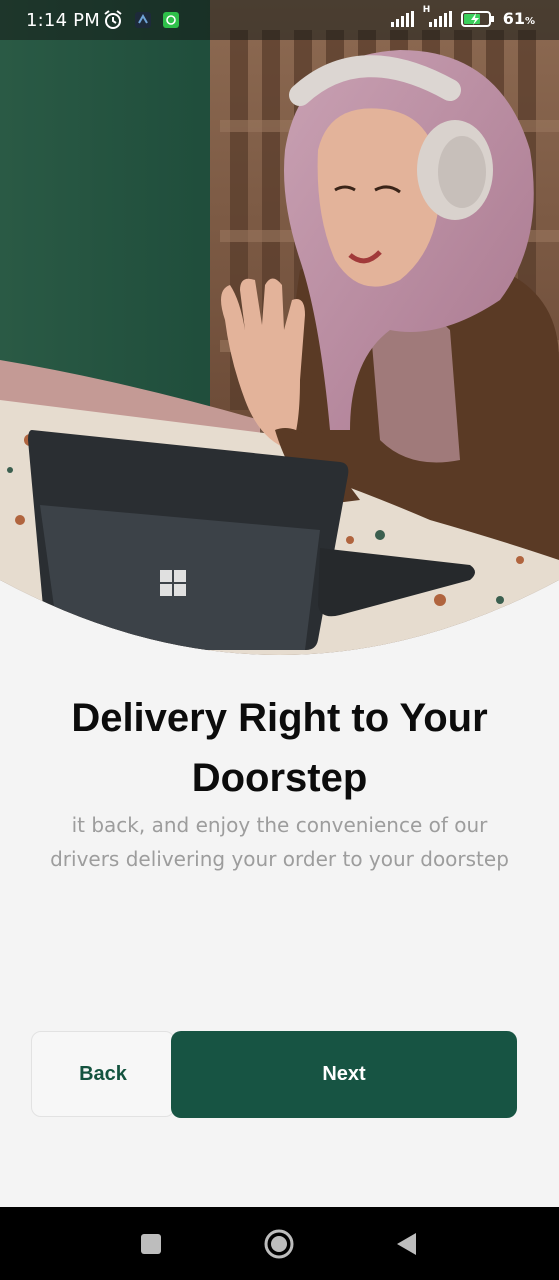 The height and width of the screenshot is (1280, 559). I want to click on home-button, so click(279, 1243).